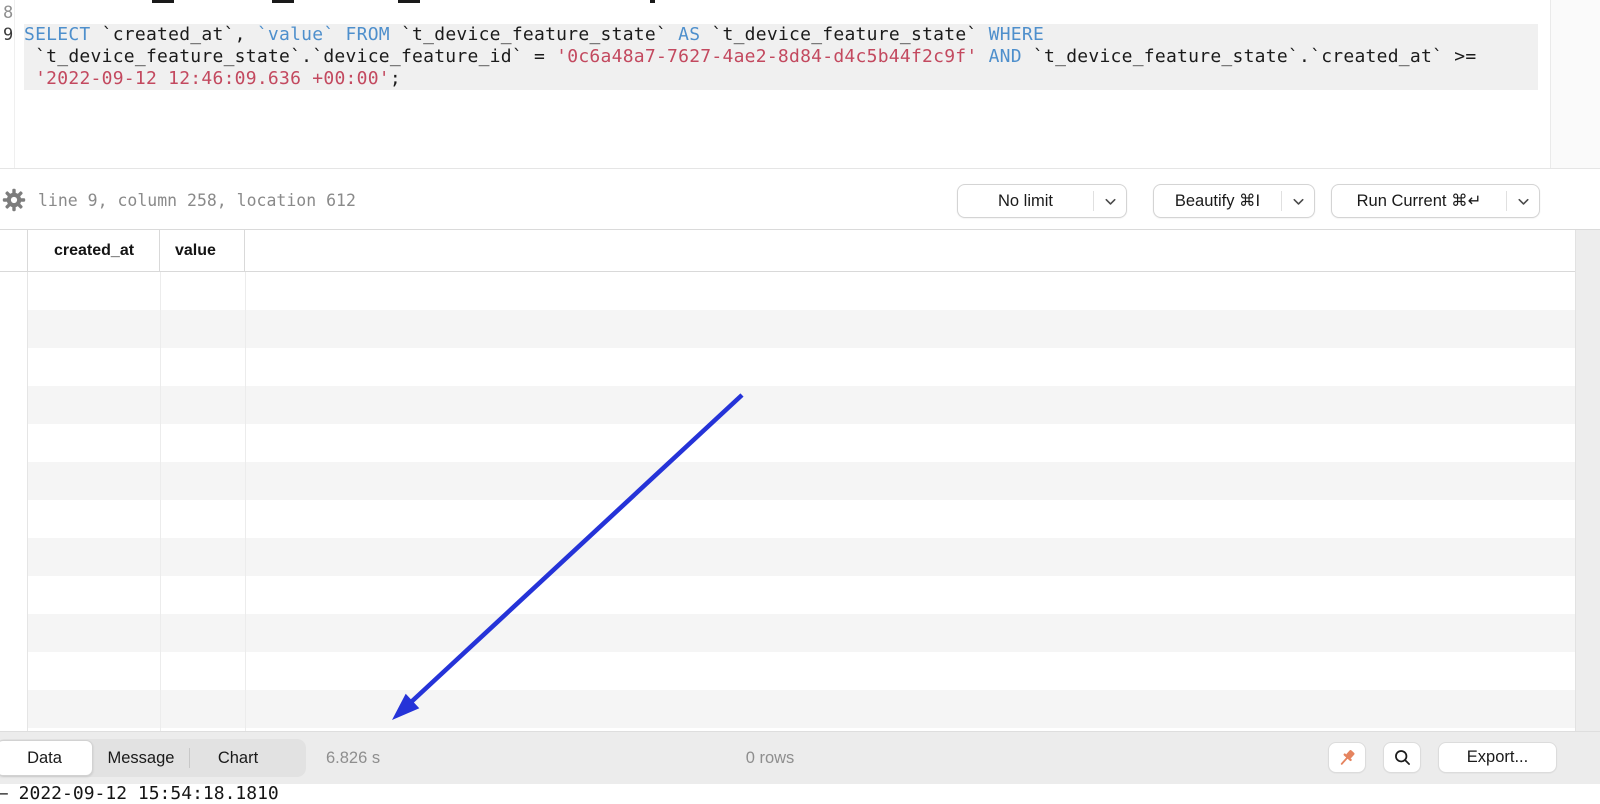 This screenshot has height=804, width=1600. What do you see at coordinates (695, 34) in the screenshot?
I see `code-token-kw: AS` at bounding box center [695, 34].